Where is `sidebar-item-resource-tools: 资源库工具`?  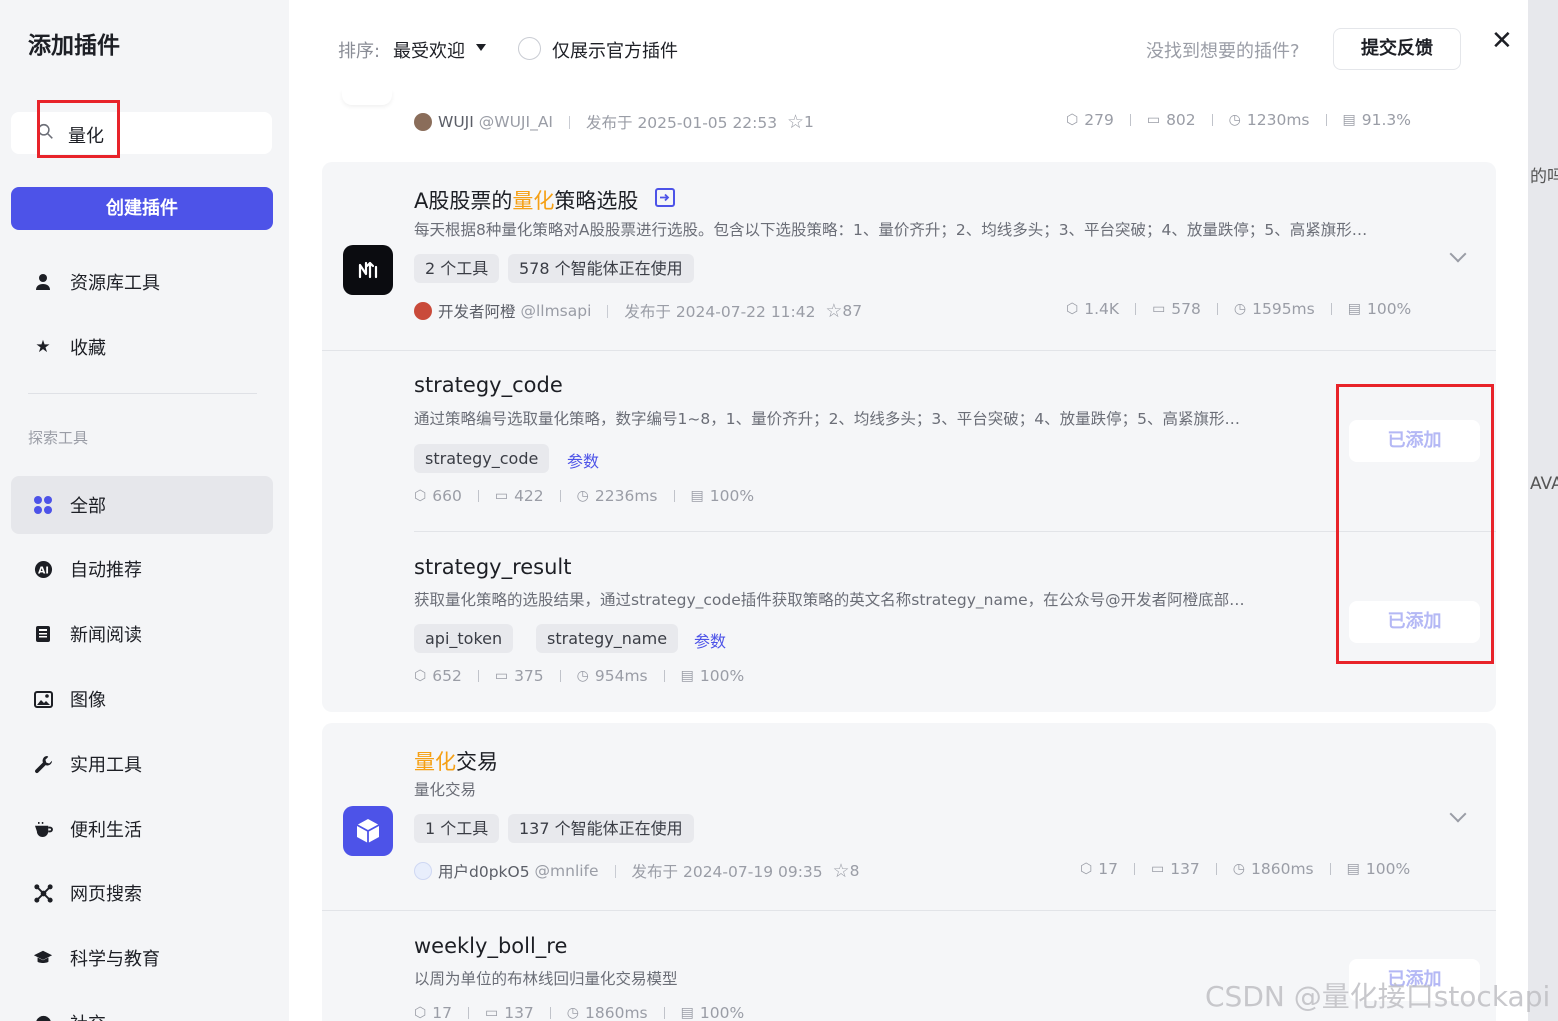 sidebar-item-resource-tools: 资源库工具 is located at coordinates (142, 282).